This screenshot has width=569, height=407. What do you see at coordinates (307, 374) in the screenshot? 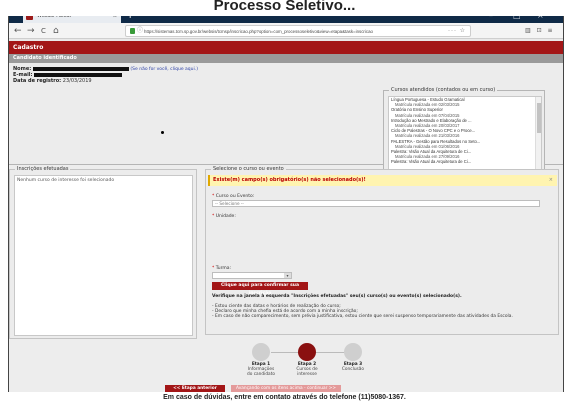
I see `step-2-line2: interesse` at bounding box center [307, 374].